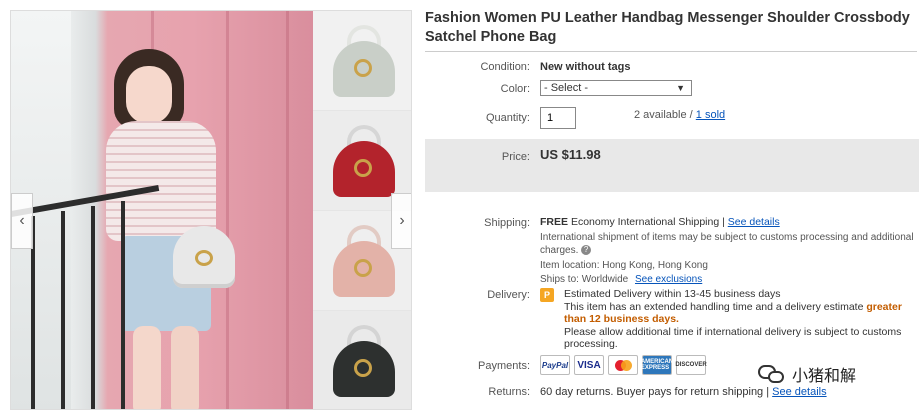 The width and height of the screenshot is (920, 415). Describe the element at coordinates (554, 222) in the screenshot. I see `shipping-free: FREE` at that location.